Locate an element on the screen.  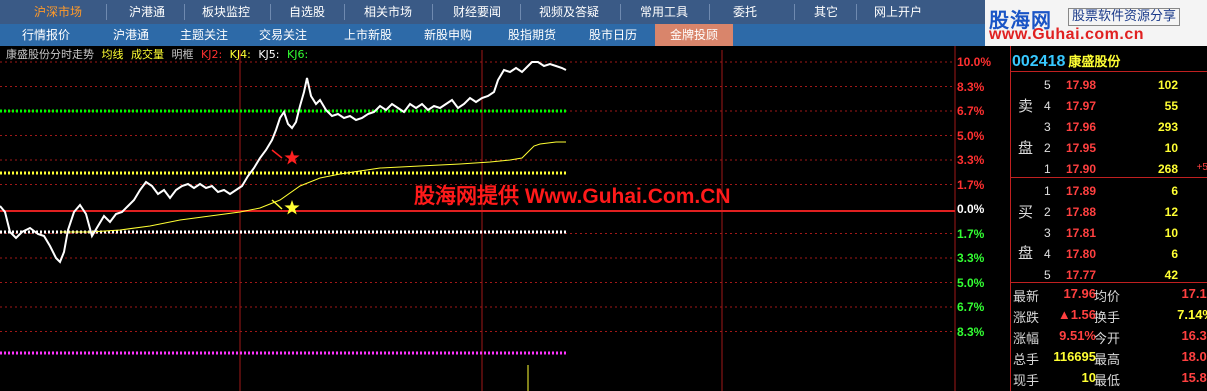
percent-axis-label: 5.0% is located at coordinates (971, 135).